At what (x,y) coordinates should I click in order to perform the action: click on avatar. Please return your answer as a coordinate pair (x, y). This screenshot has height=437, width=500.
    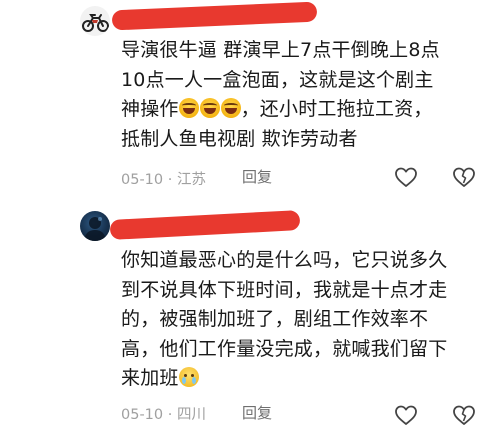
    Looking at the image, I should click on (95, 21).